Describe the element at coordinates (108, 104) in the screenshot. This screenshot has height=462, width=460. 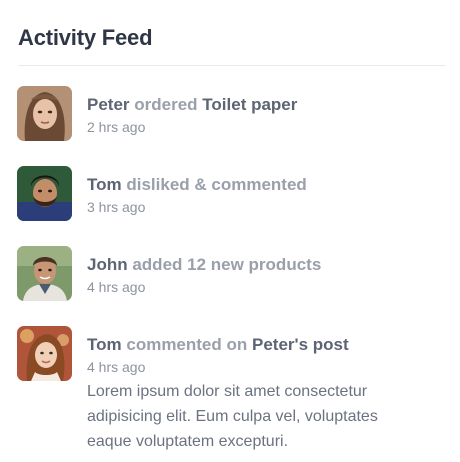
I see `actor-link: Peter` at that location.